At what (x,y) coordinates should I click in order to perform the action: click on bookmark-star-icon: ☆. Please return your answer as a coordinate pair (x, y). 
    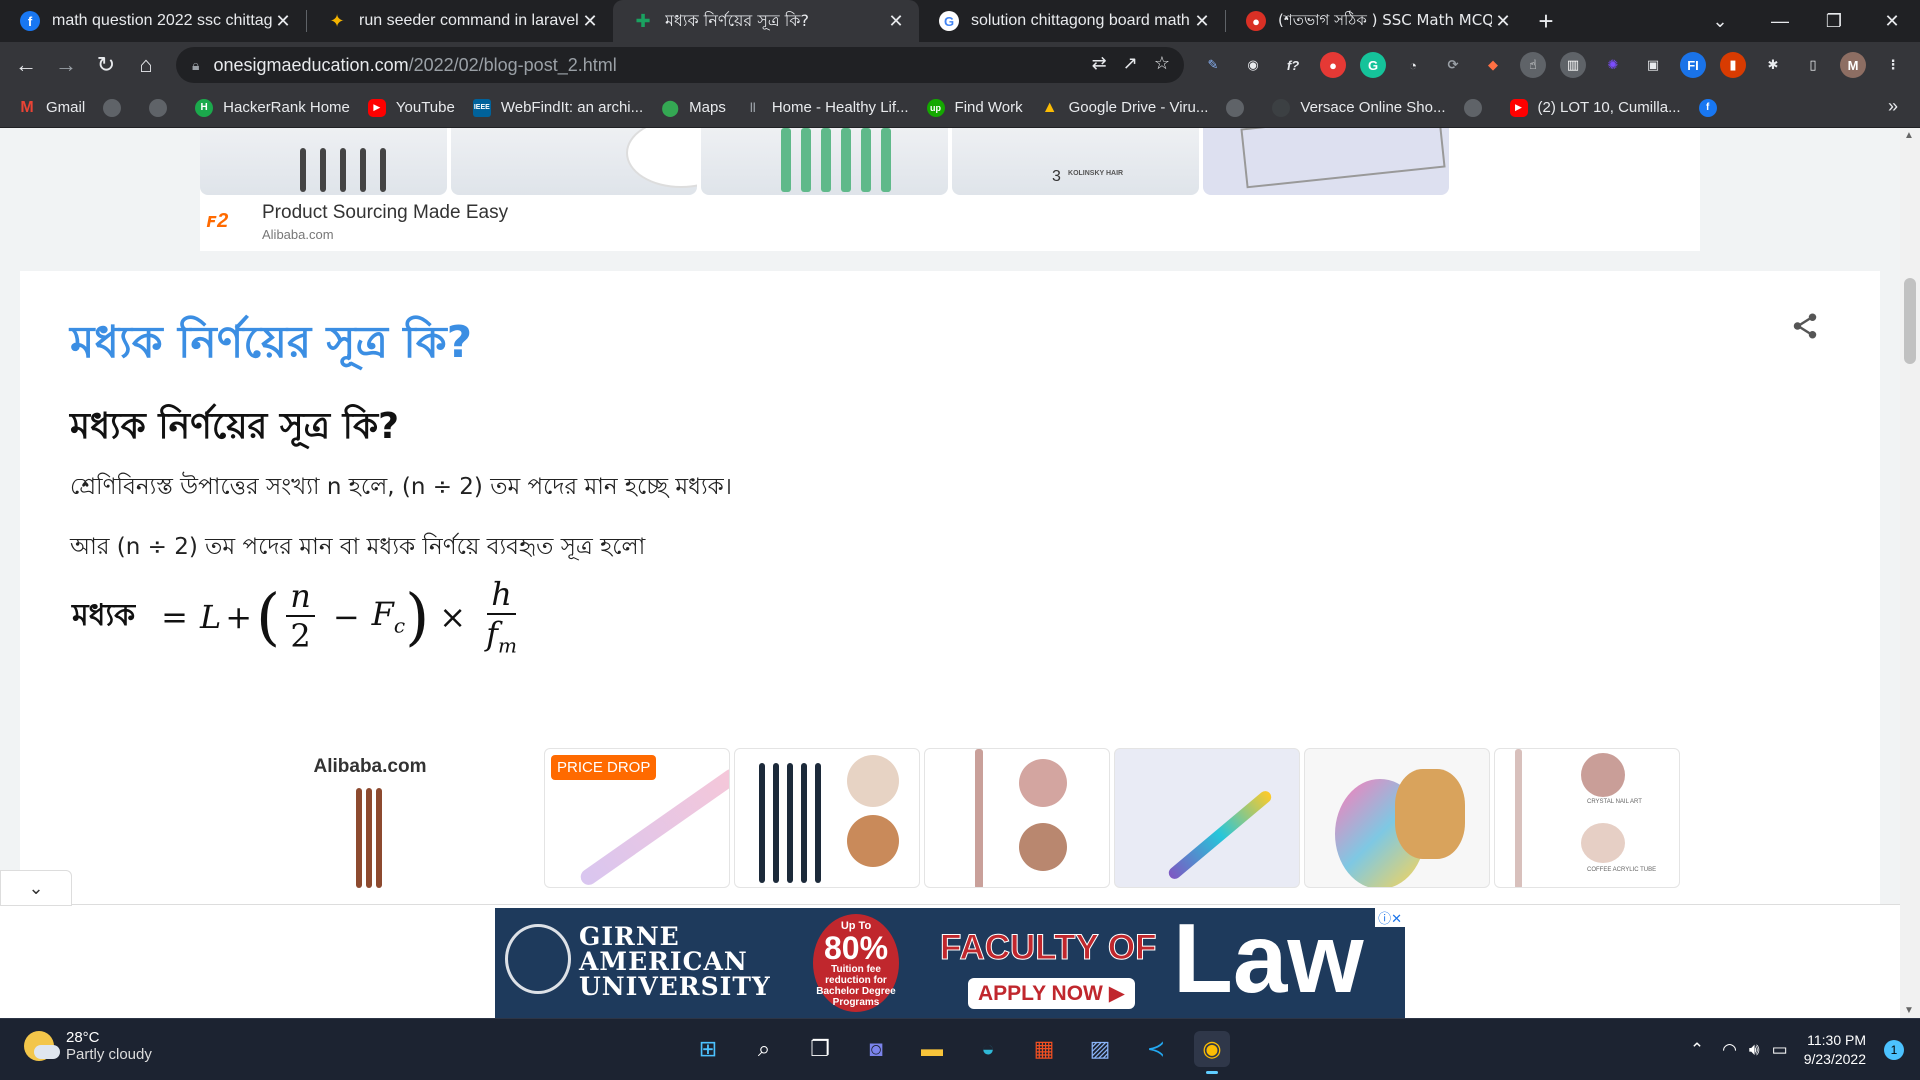
    Looking at the image, I should click on (1162, 63).